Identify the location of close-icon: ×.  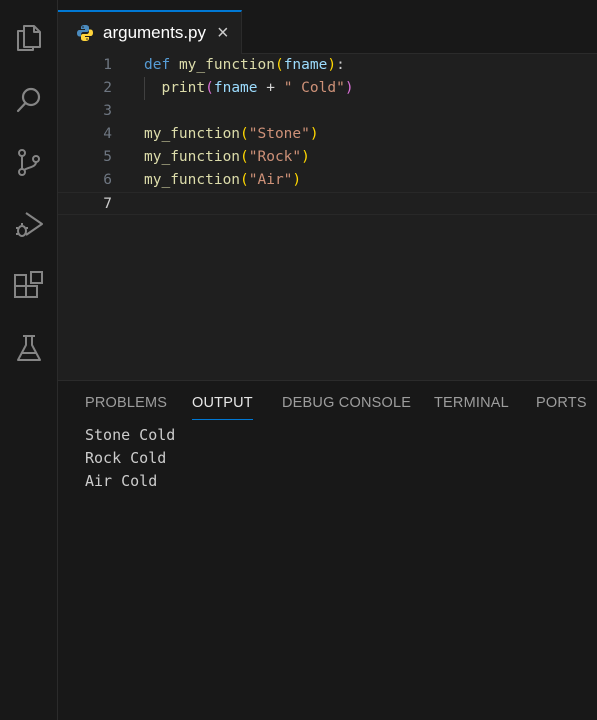
(223, 33).